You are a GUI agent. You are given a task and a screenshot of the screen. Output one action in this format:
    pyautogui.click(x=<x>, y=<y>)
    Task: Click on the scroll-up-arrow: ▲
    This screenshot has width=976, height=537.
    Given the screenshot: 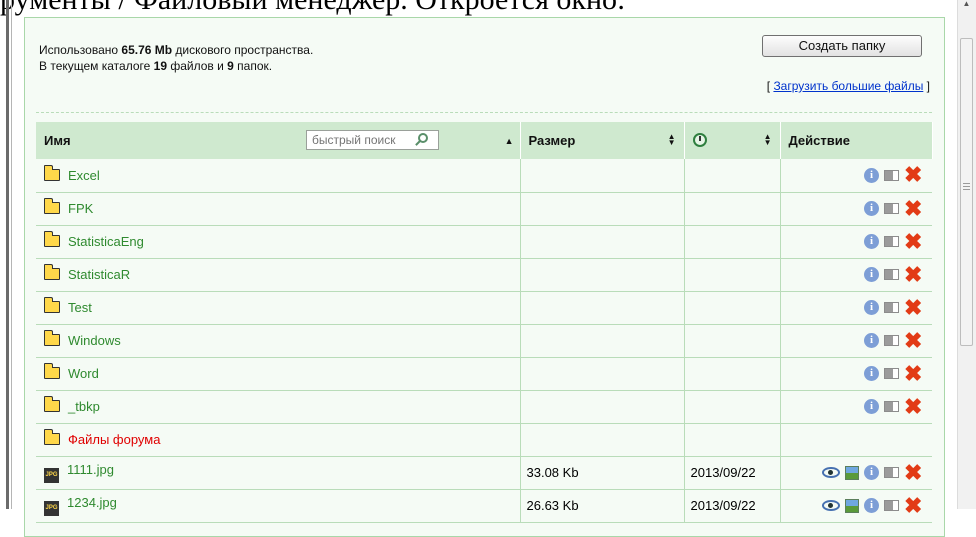 What is the action you would take?
    pyautogui.click(x=966, y=4)
    